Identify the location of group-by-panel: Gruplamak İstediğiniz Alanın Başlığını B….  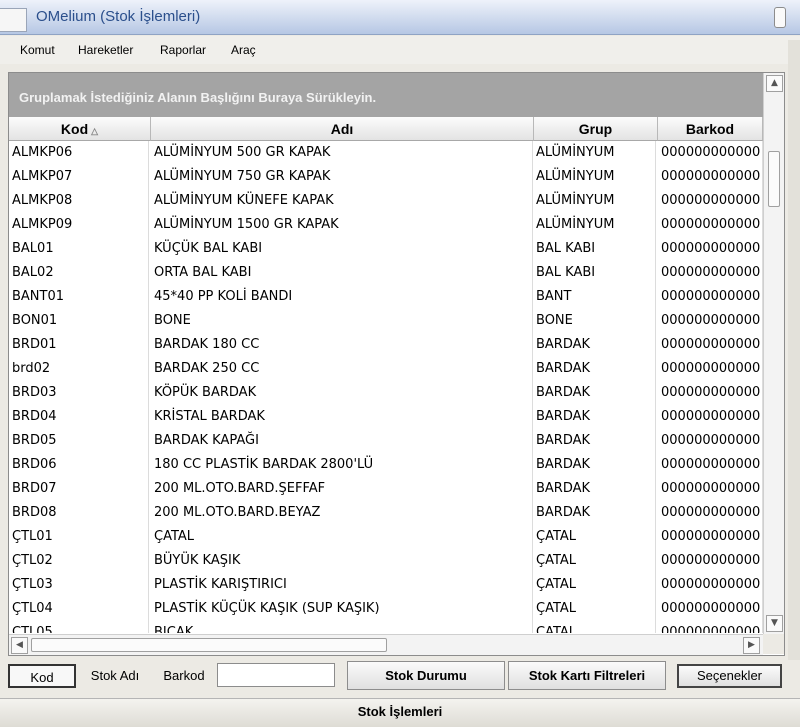
(386, 95).